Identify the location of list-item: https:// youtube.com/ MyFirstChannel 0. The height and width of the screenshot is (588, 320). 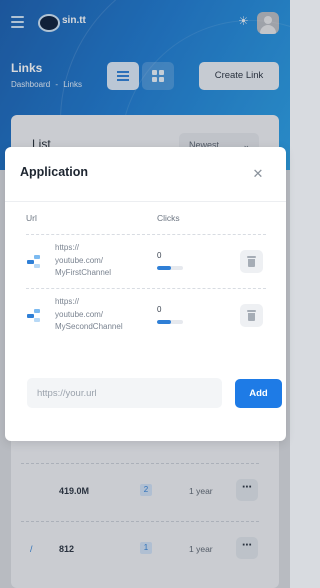
(145, 268).